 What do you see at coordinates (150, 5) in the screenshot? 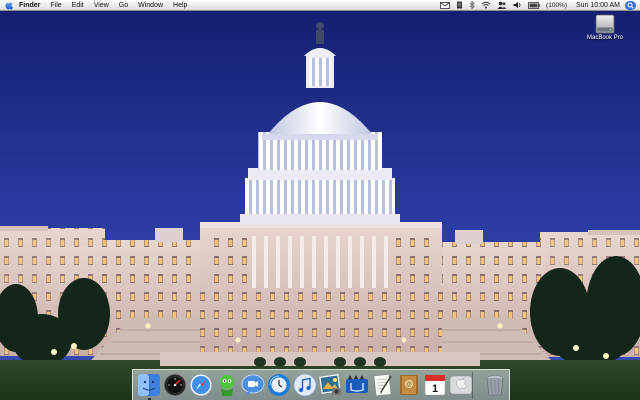
I see `menu-window: Window` at bounding box center [150, 5].